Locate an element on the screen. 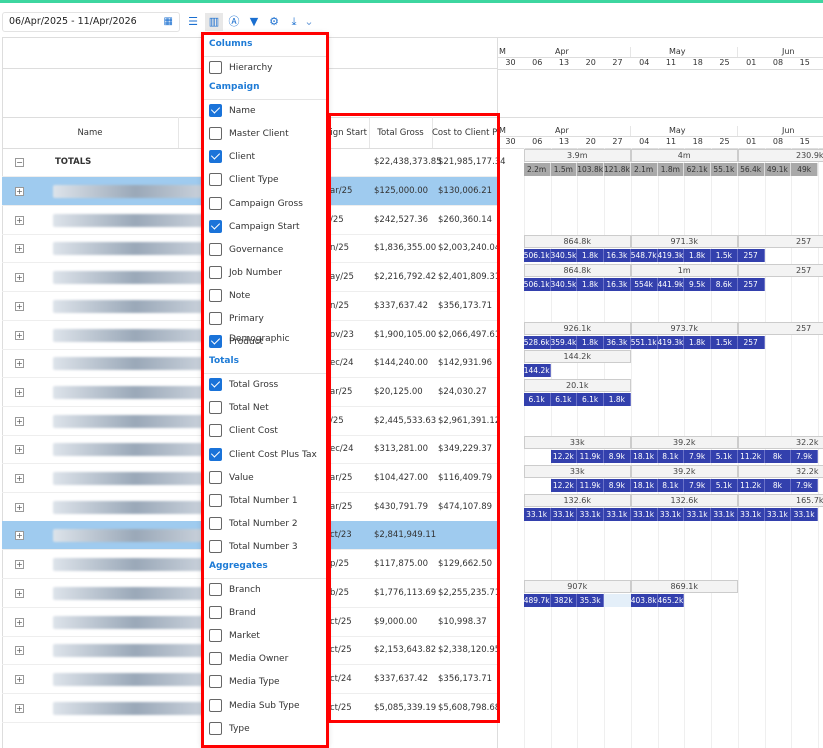 The width and height of the screenshot is (823, 748). menu-item-type: Type is located at coordinates (267, 729).